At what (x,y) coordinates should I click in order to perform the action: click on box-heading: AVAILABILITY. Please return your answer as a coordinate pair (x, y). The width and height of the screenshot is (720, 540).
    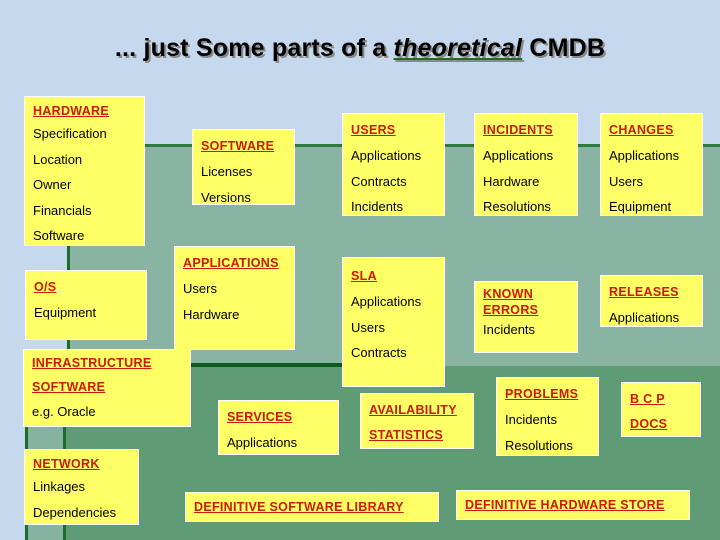
    Looking at the image, I should click on (413, 410).